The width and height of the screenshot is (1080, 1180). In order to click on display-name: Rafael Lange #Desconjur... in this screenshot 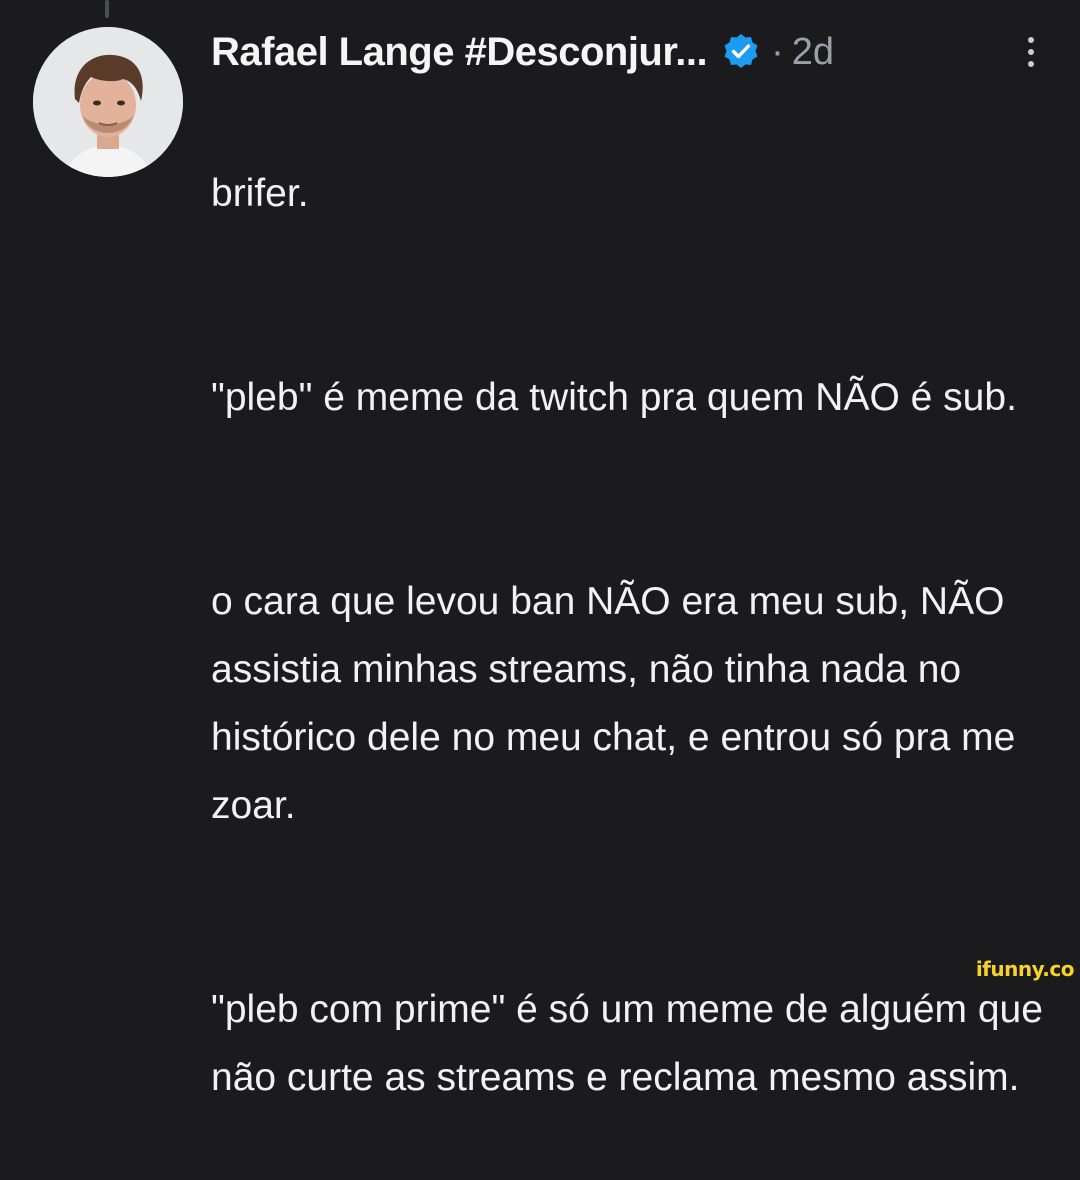, I will do `click(459, 52)`.